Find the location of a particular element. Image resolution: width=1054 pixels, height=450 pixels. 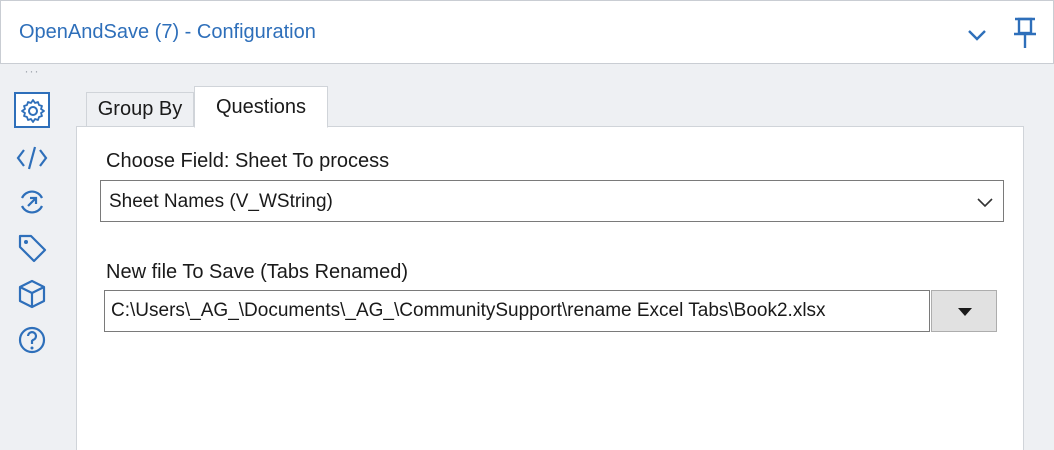

pin-icon is located at coordinates (1025, 33).